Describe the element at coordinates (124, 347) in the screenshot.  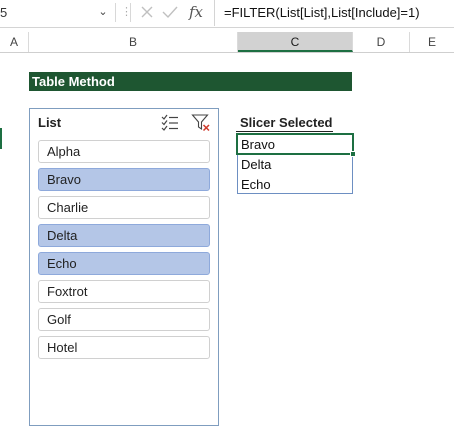
I see `slicer-item-hotel: Hotel` at that location.